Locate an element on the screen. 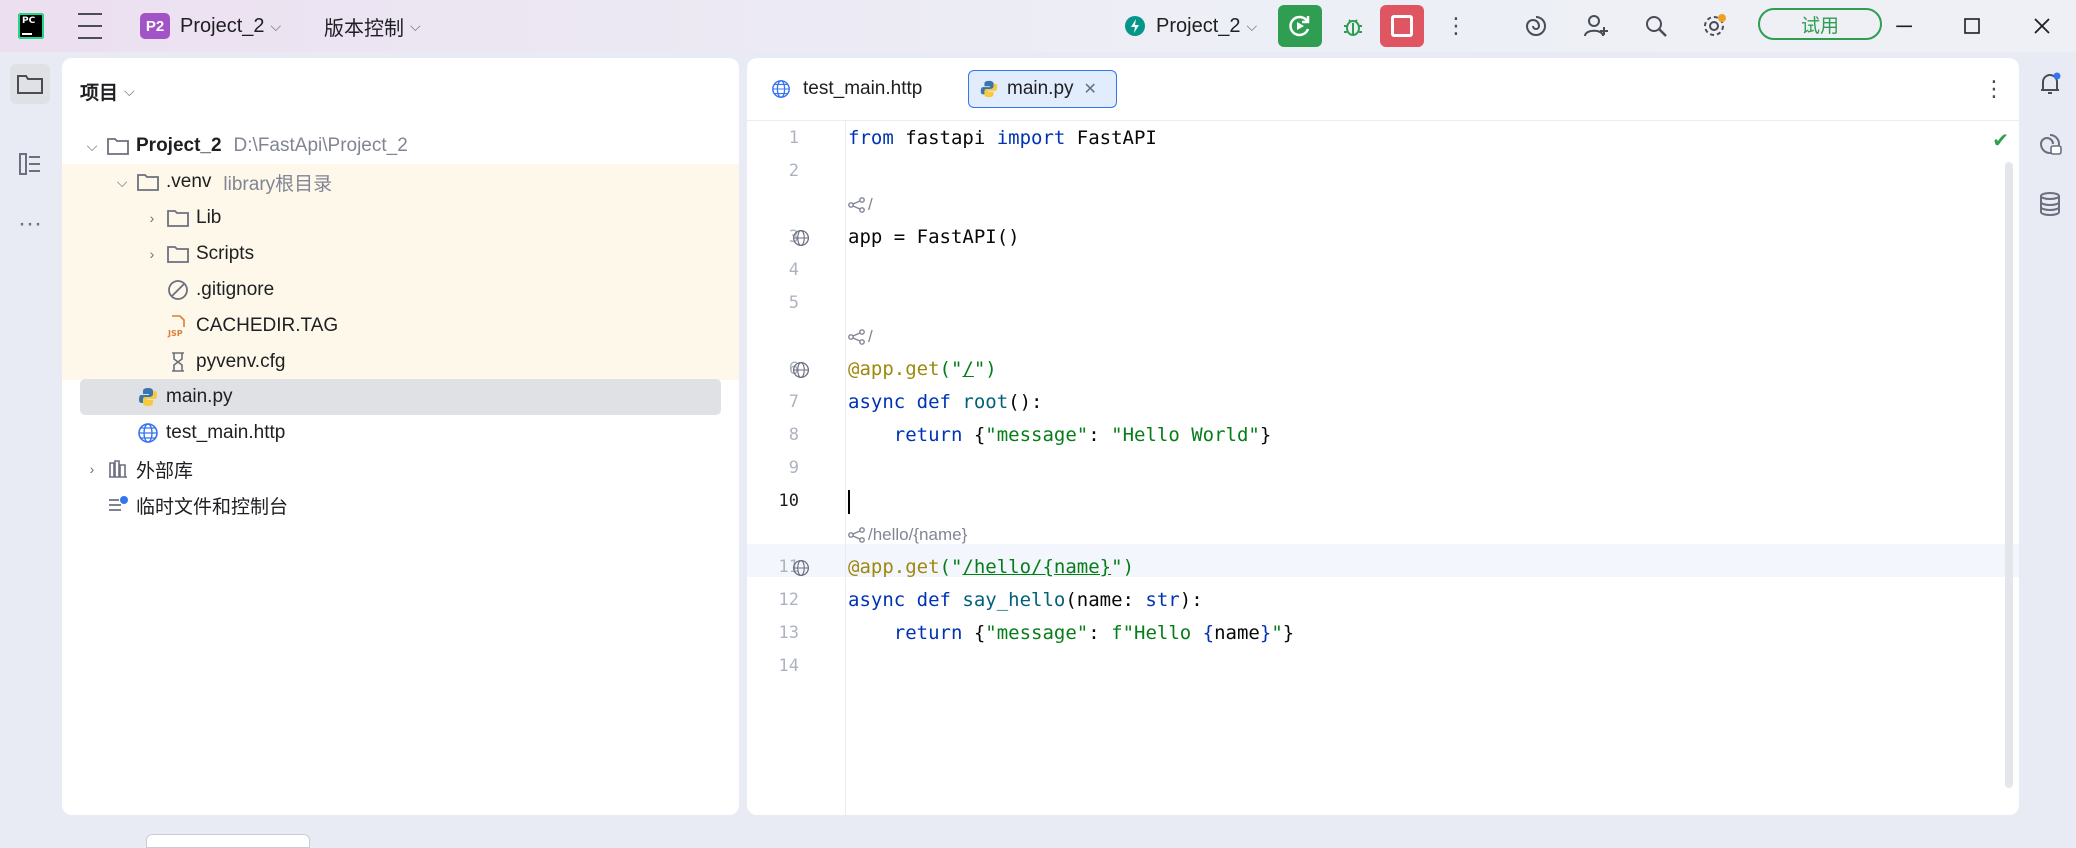  ignored-file-icon is located at coordinates (178, 290).